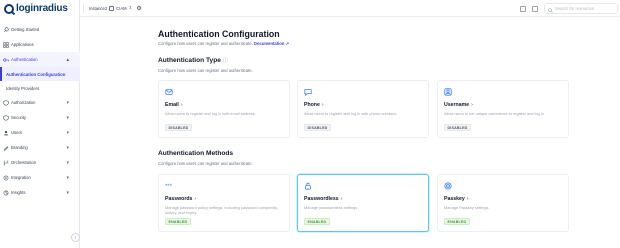  What do you see at coordinates (121, 8) in the screenshot?
I see `environment-label: CIAM` at bounding box center [121, 8].